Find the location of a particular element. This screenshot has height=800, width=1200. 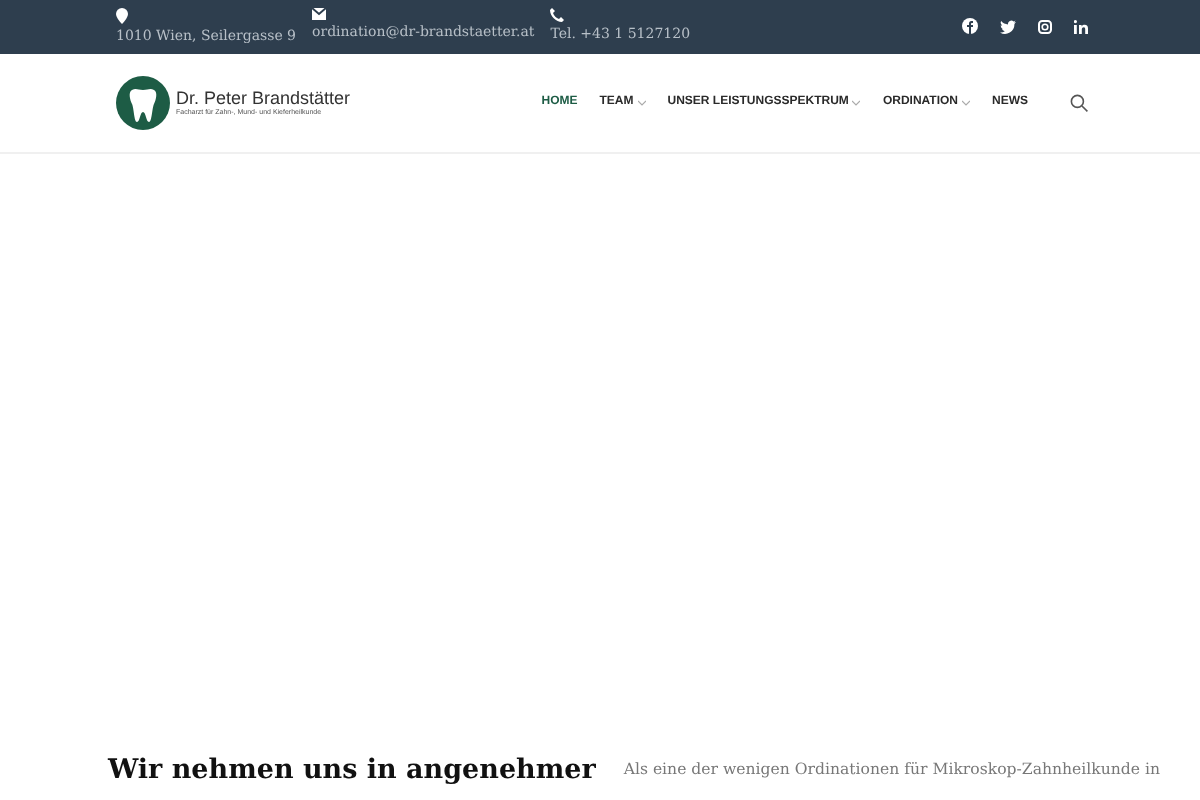

facebook-icon is located at coordinates (970, 26).